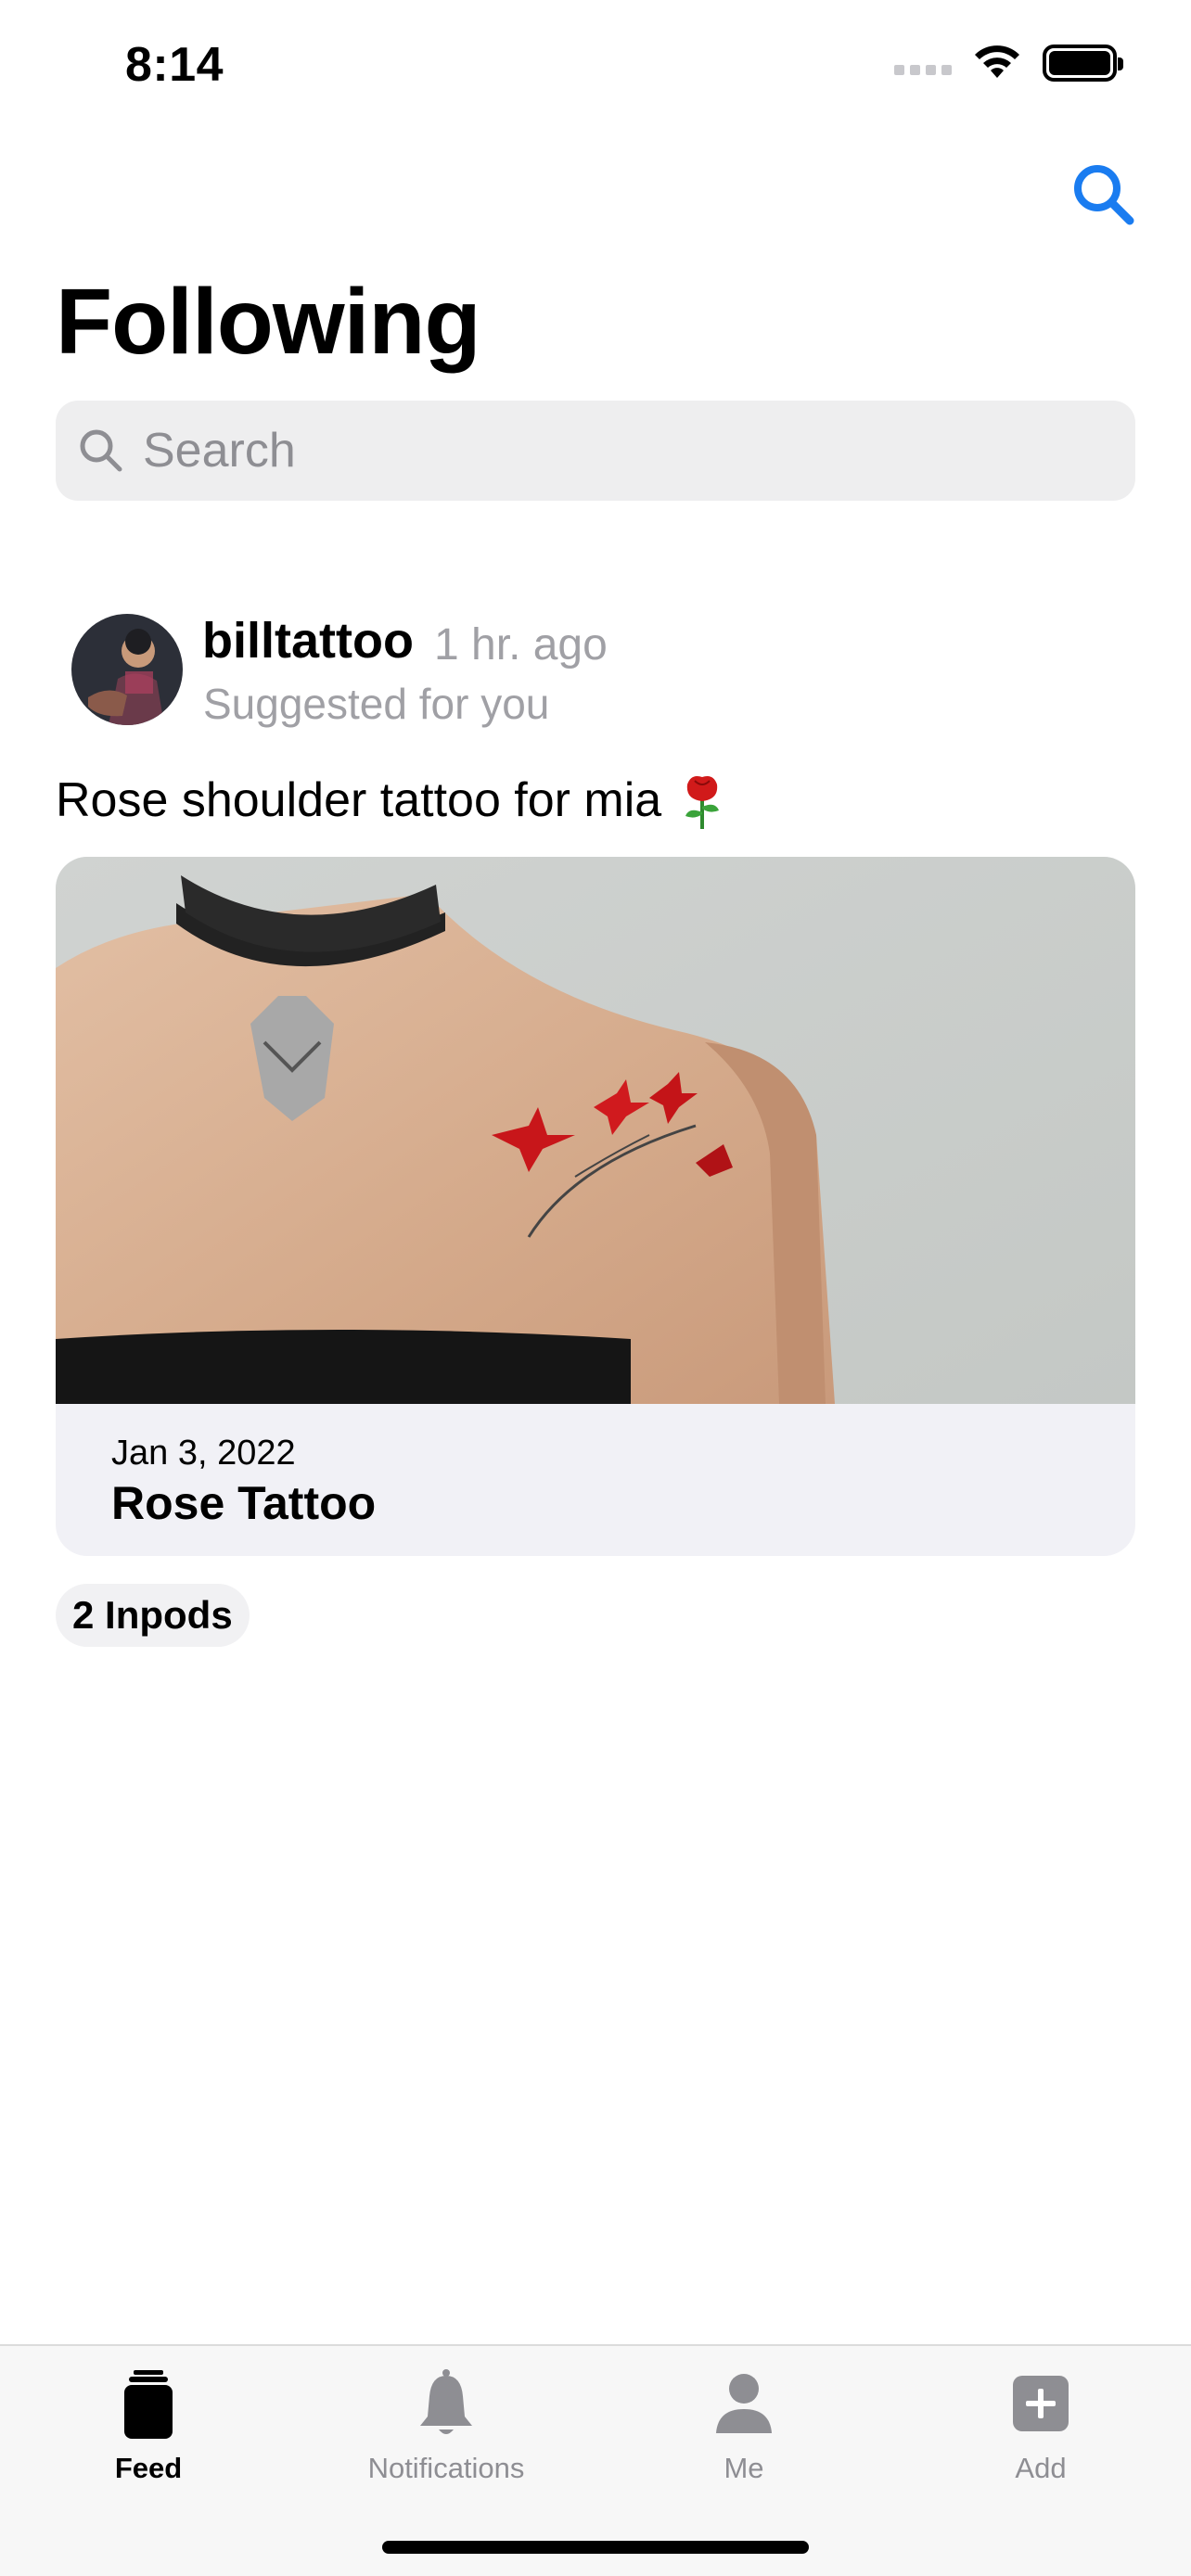 This screenshot has height=2576, width=1191. Describe the element at coordinates (101, 450) in the screenshot. I see `magnifier-icon` at that location.